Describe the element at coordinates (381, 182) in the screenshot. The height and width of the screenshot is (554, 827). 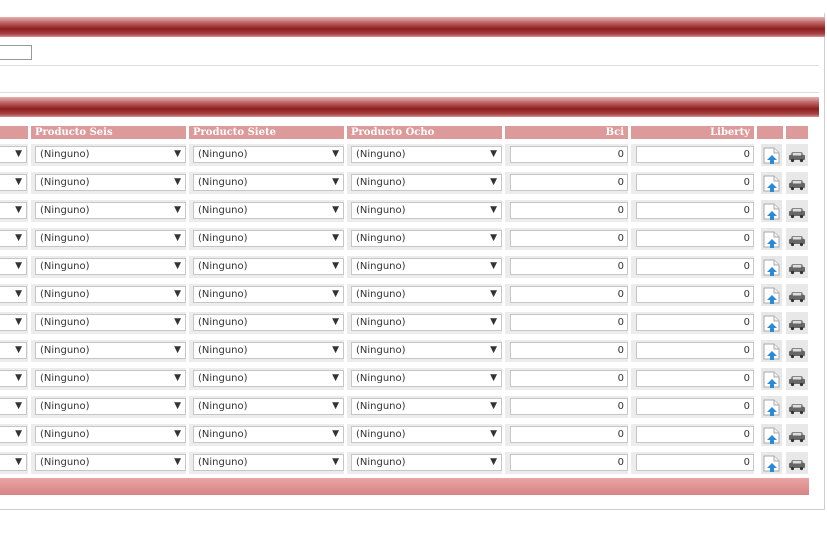
I see `select-value: (Ninguno)` at that location.